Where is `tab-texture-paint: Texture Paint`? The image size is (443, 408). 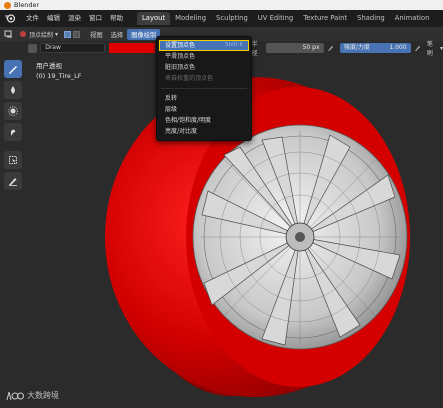 tab-texture-paint: Texture Paint is located at coordinates (325, 18).